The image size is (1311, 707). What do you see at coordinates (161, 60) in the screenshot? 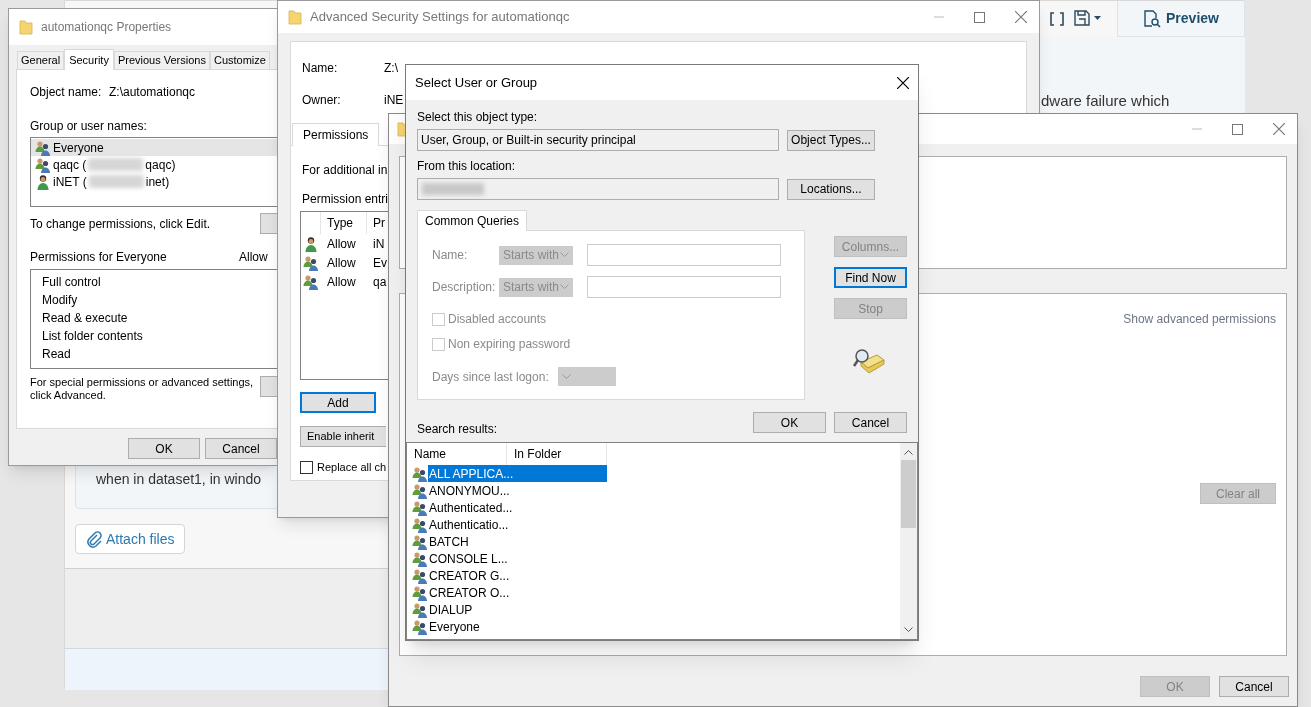
I see `tab: Previous Versions` at bounding box center [161, 60].